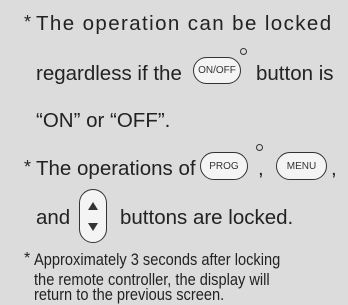  What do you see at coordinates (157, 259) in the screenshot?
I see `item3-line1: Approximately 3 seconds after locking` at bounding box center [157, 259].